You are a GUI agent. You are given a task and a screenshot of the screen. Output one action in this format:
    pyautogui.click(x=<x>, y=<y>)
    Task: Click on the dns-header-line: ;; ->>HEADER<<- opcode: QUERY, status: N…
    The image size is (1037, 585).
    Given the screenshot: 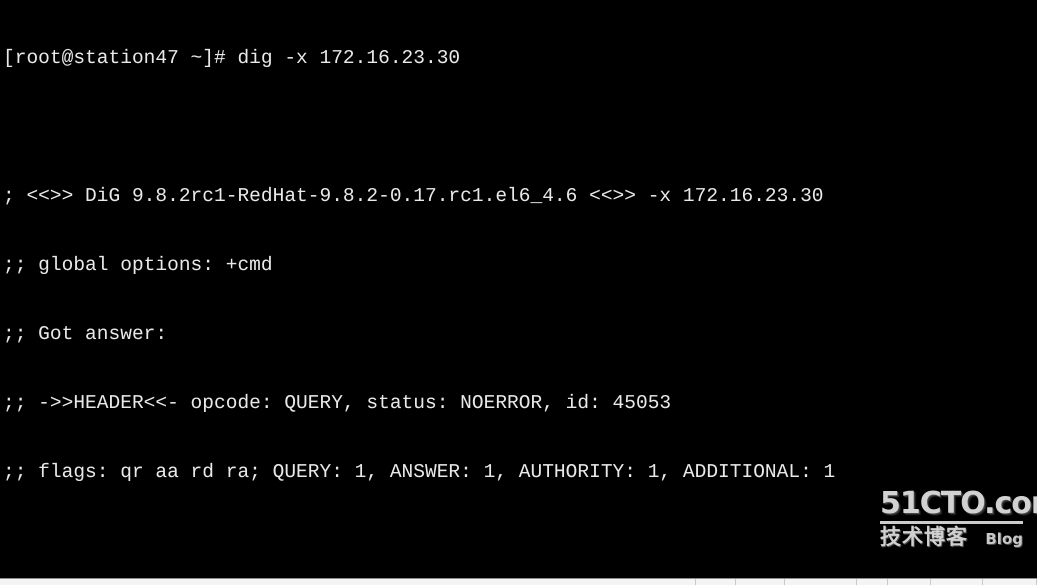 What is the action you would take?
    pyautogui.click(x=337, y=403)
    